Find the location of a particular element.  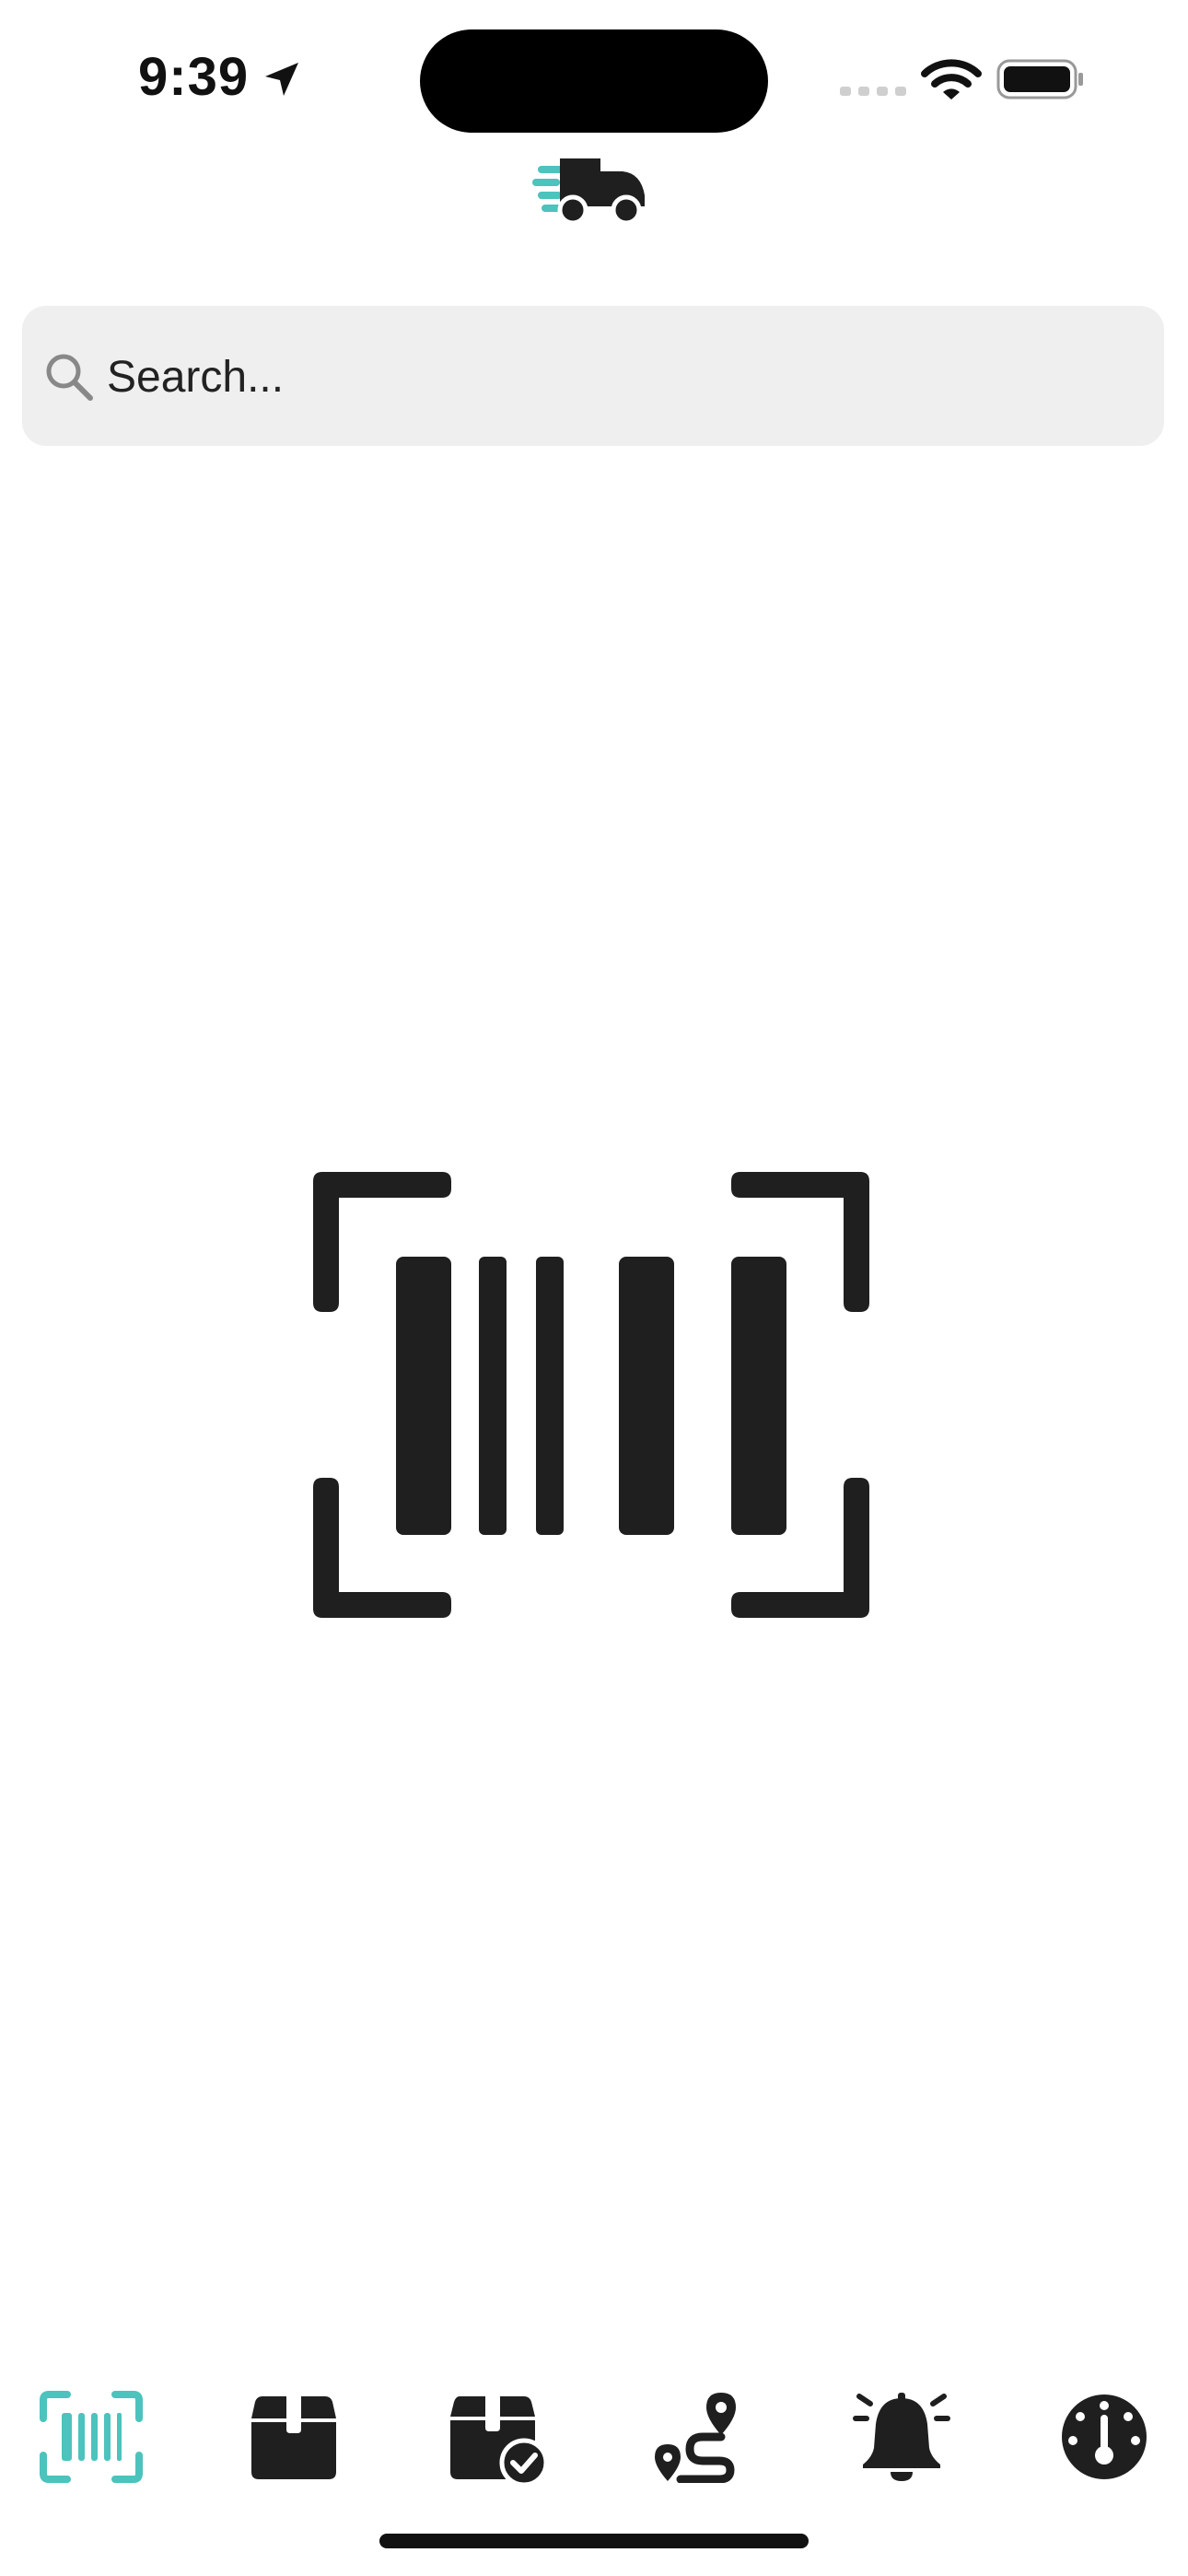

search-bar is located at coordinates (593, 376).